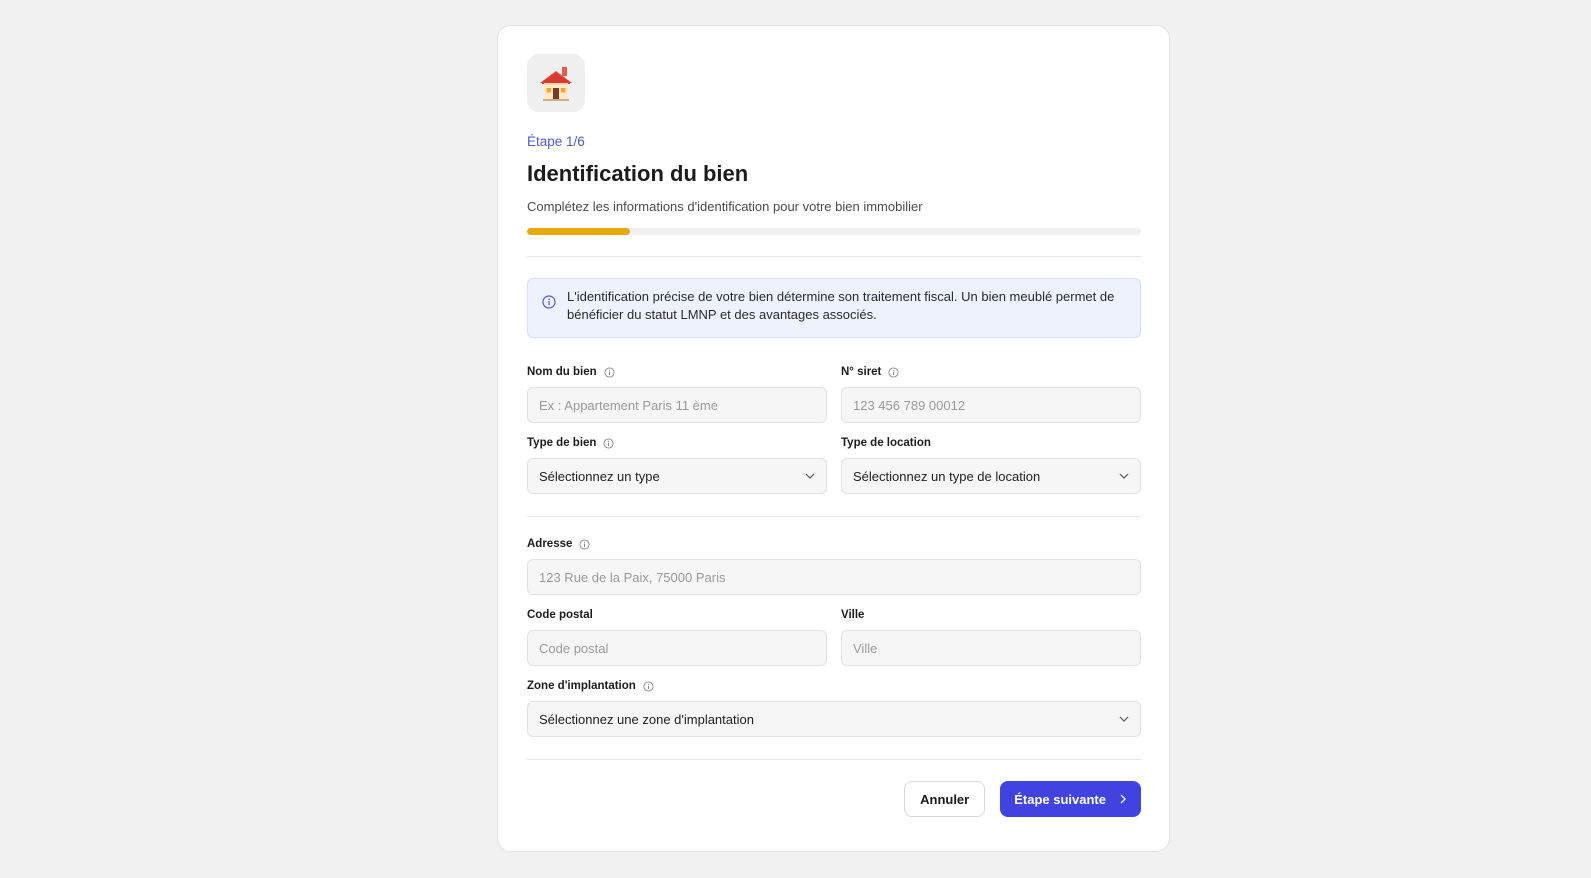  Describe the element at coordinates (861, 372) in the screenshot. I see `label-siret: N° siret` at that location.